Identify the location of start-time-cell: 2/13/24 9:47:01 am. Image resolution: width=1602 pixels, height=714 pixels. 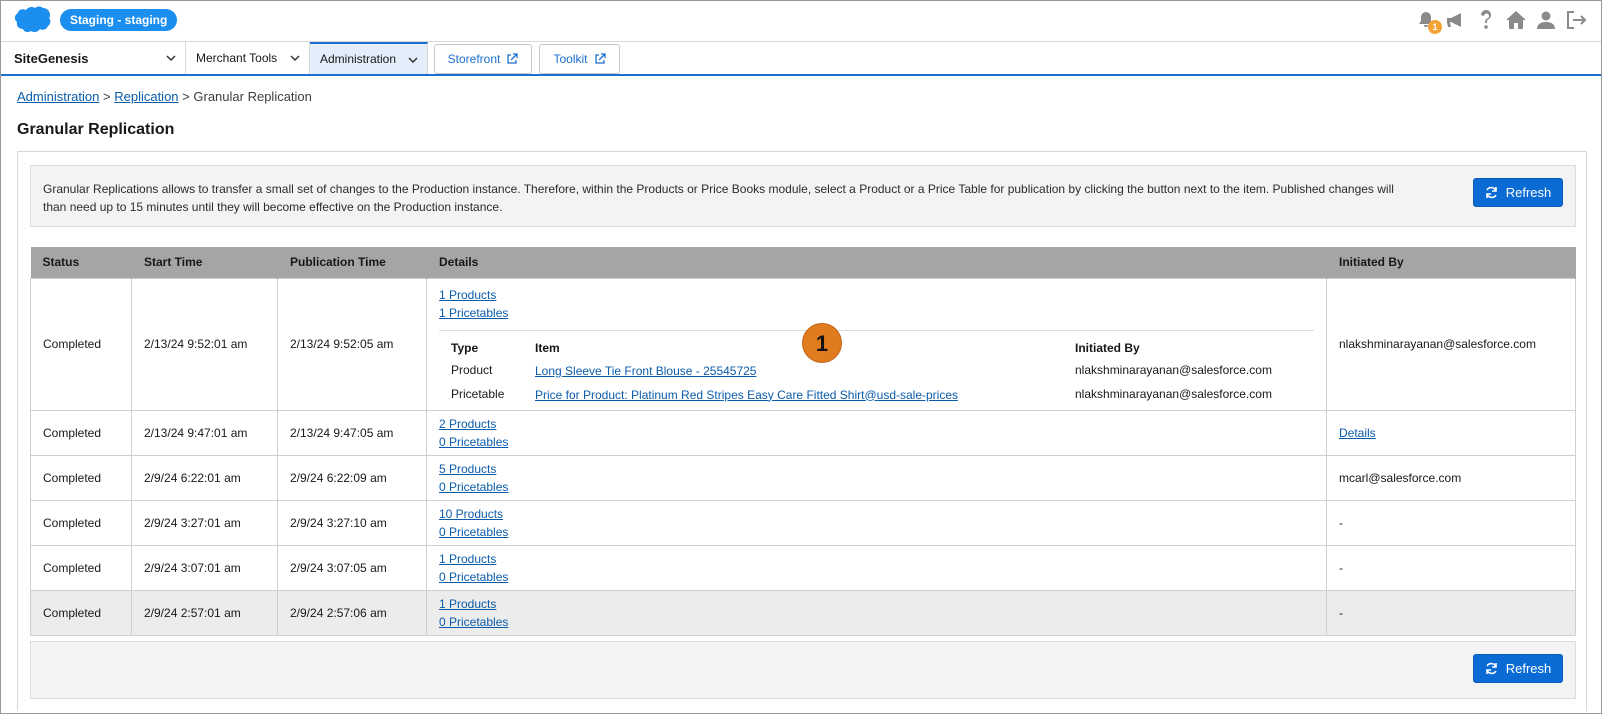
(204, 432).